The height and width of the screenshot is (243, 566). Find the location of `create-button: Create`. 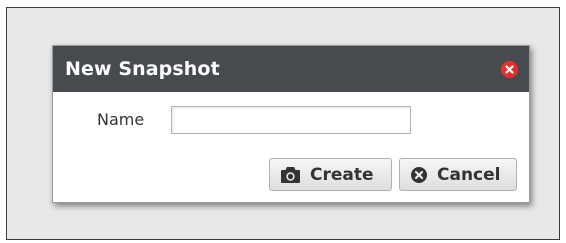

create-button: Create is located at coordinates (330, 174).